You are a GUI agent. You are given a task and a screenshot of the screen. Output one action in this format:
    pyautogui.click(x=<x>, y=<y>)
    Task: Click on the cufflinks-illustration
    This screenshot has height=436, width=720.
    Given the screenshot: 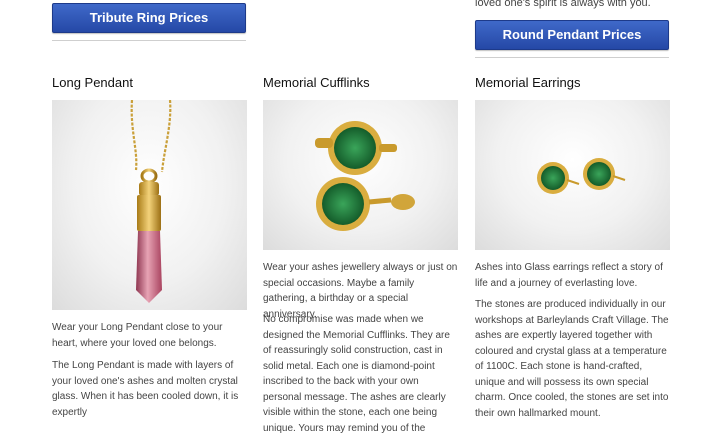 What is the action you would take?
    pyautogui.click(x=365, y=176)
    